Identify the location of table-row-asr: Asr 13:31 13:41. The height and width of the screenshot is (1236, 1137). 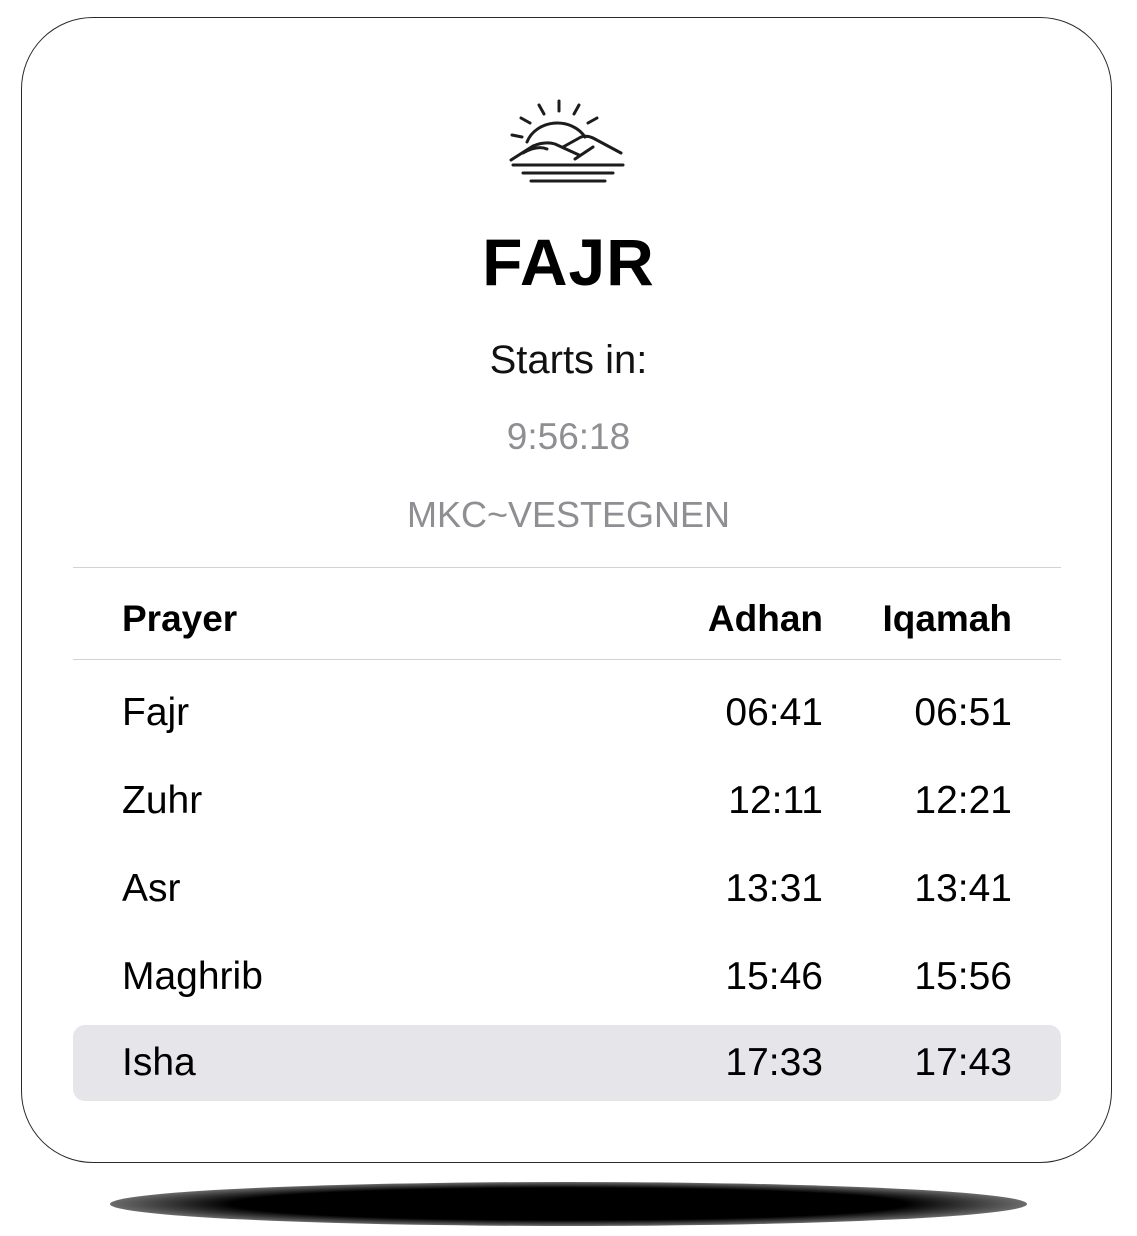
(567, 889).